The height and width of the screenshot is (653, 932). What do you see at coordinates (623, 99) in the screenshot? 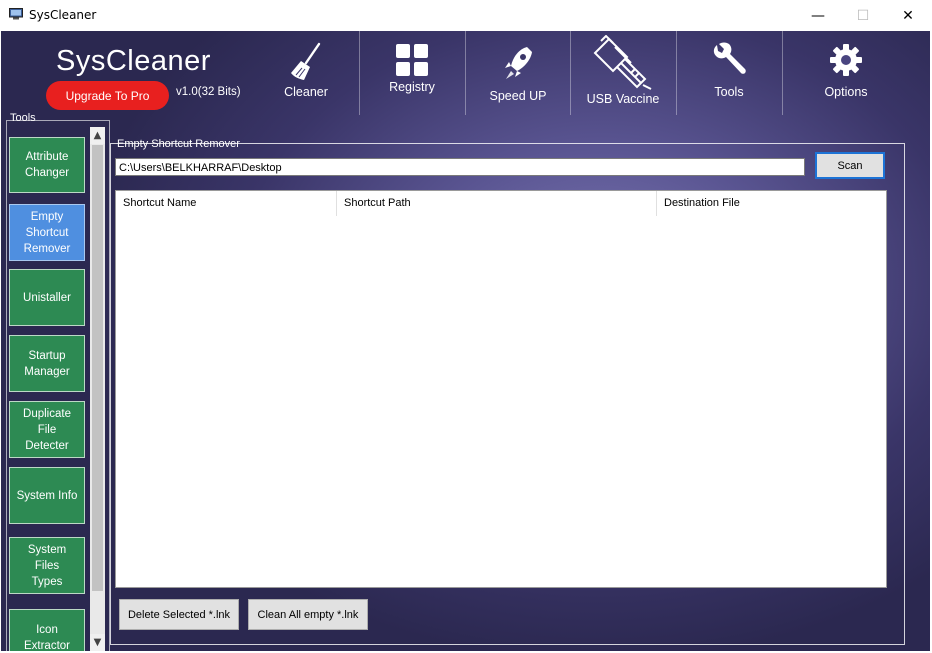
I see `nav-usb-vaccine-label: USB Vaccine` at bounding box center [623, 99].